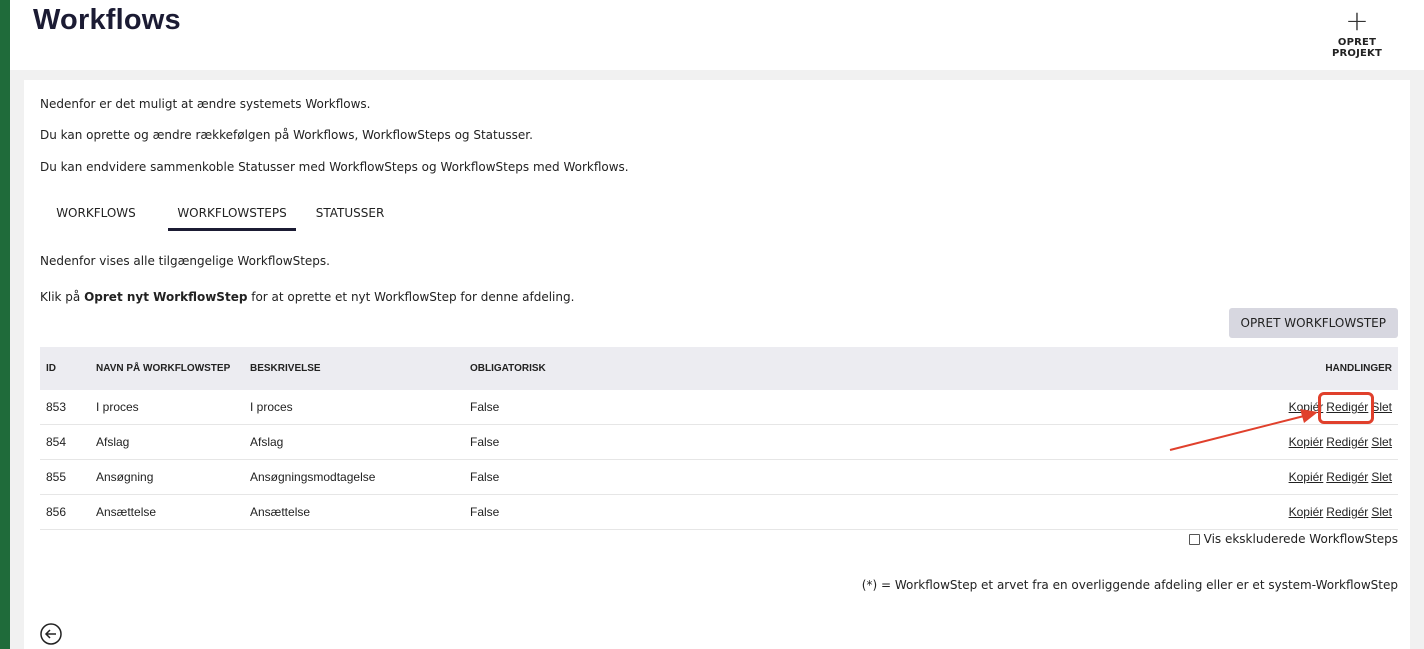 This screenshot has height=649, width=1424. What do you see at coordinates (1358, 368) in the screenshot?
I see `col-actions: HANDLINGER` at bounding box center [1358, 368].